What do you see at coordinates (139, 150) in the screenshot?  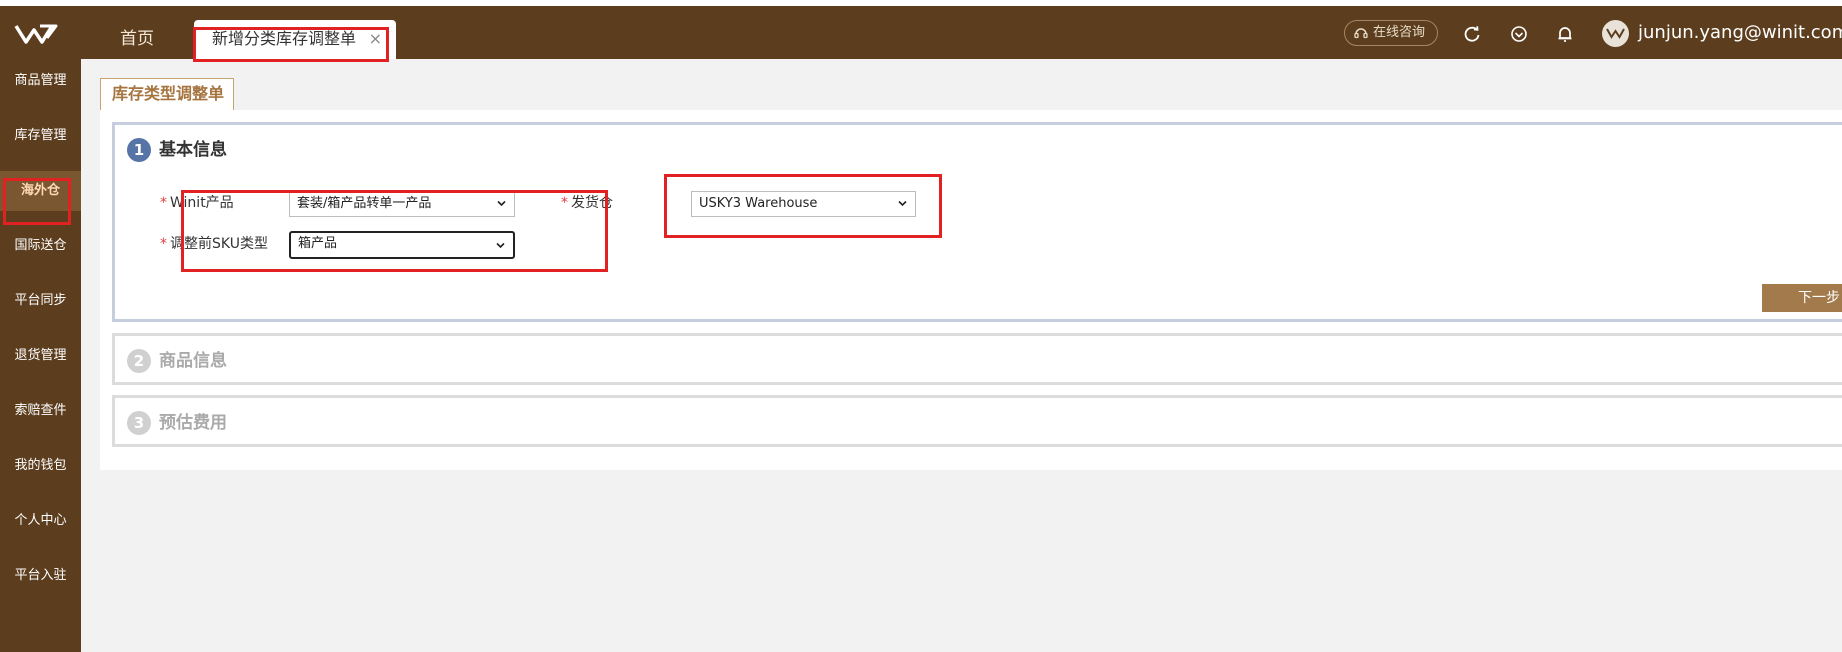 I see `step-number: 1` at bounding box center [139, 150].